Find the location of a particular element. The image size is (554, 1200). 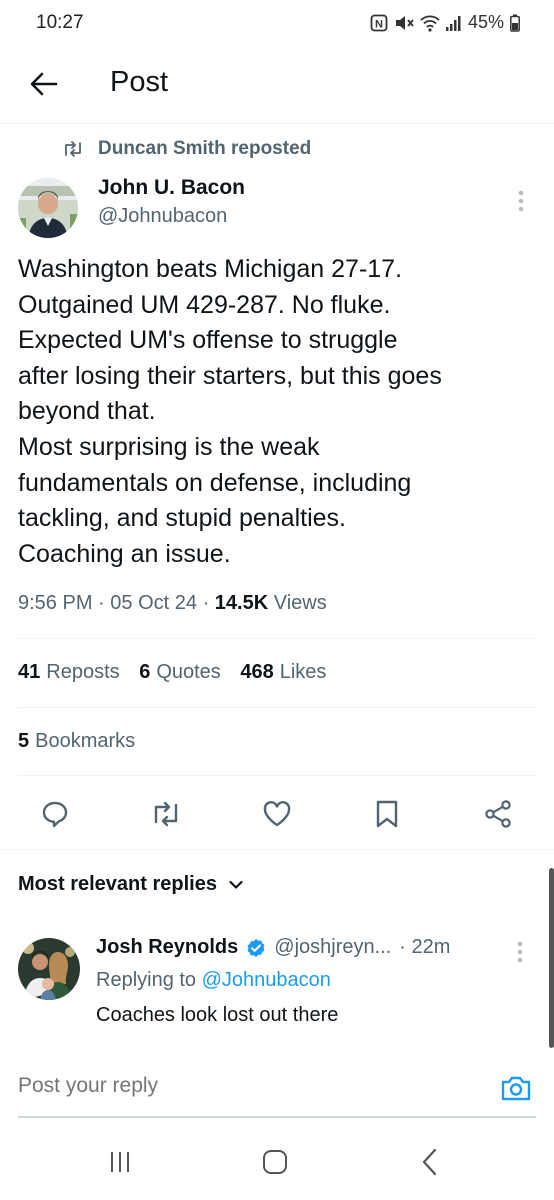

replying-to-link: @Johnubacon is located at coordinates (266, 980).